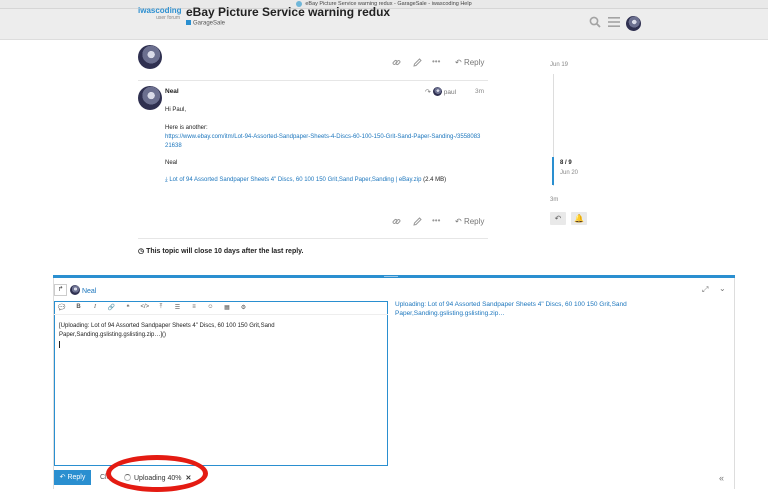 Image resolution: width=768 pixels, height=492 pixels. What do you see at coordinates (145, 307) in the screenshot?
I see `code-icon: </>` at bounding box center [145, 307].